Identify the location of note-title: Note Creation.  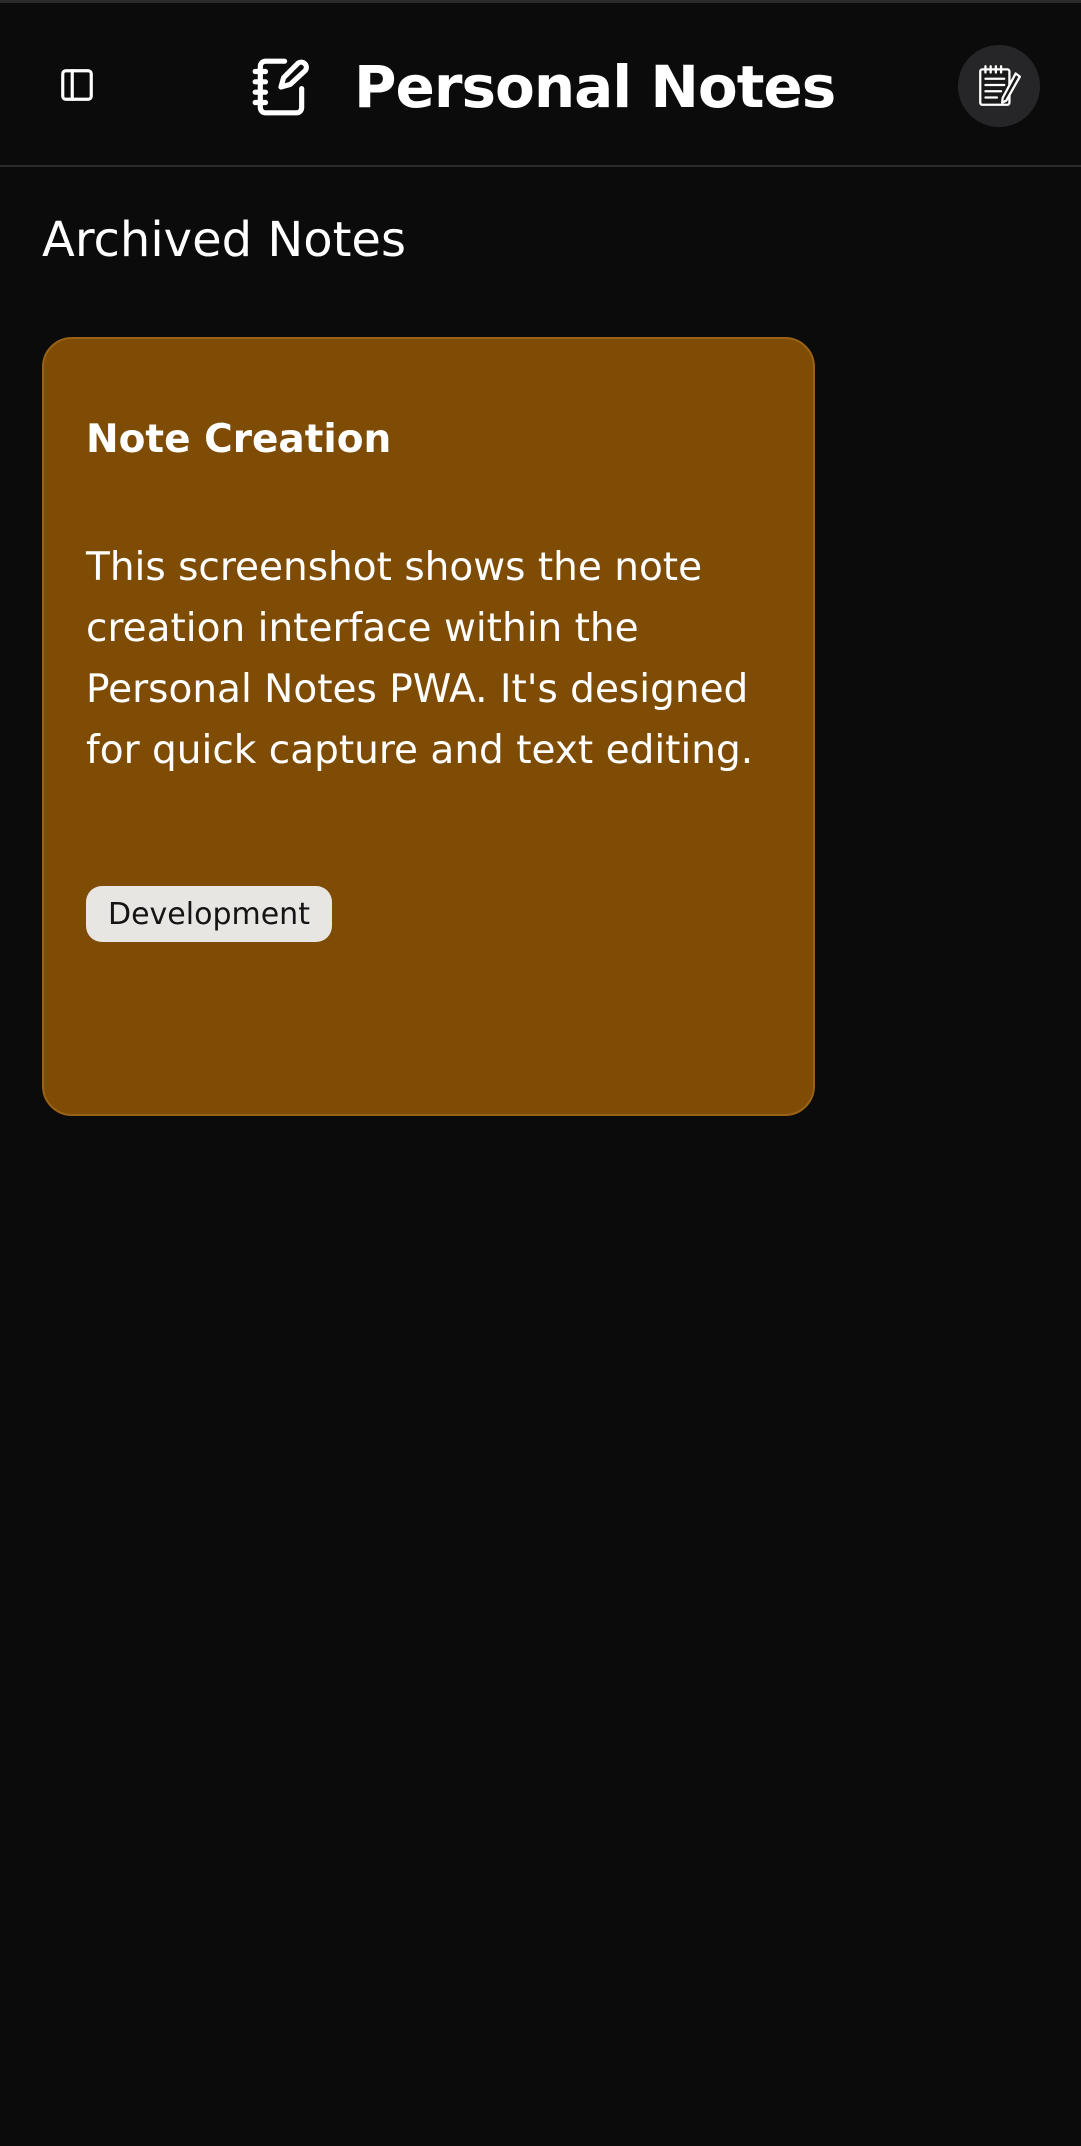
(239, 439).